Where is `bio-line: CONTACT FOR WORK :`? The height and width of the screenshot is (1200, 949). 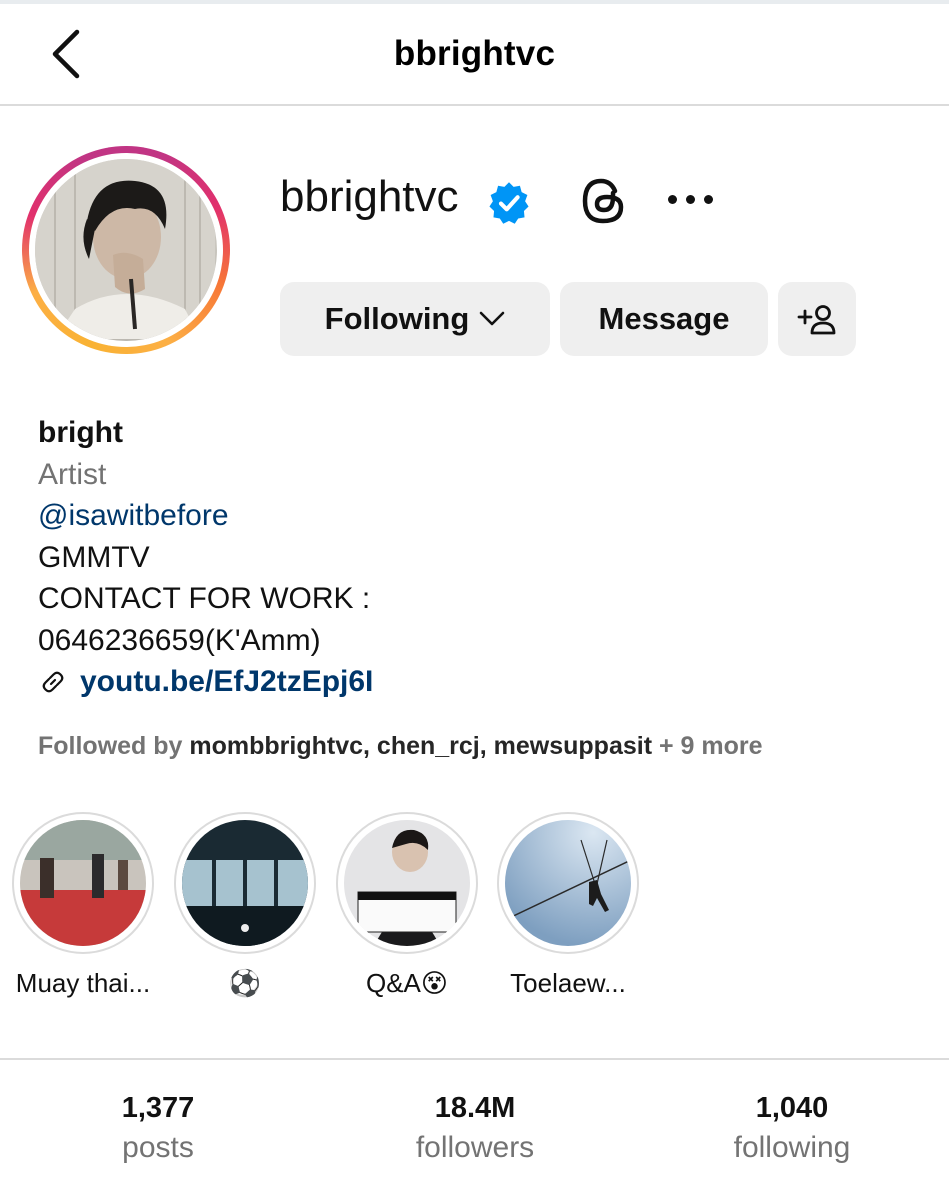 bio-line: CONTACT FOR WORK : is located at coordinates (204, 598).